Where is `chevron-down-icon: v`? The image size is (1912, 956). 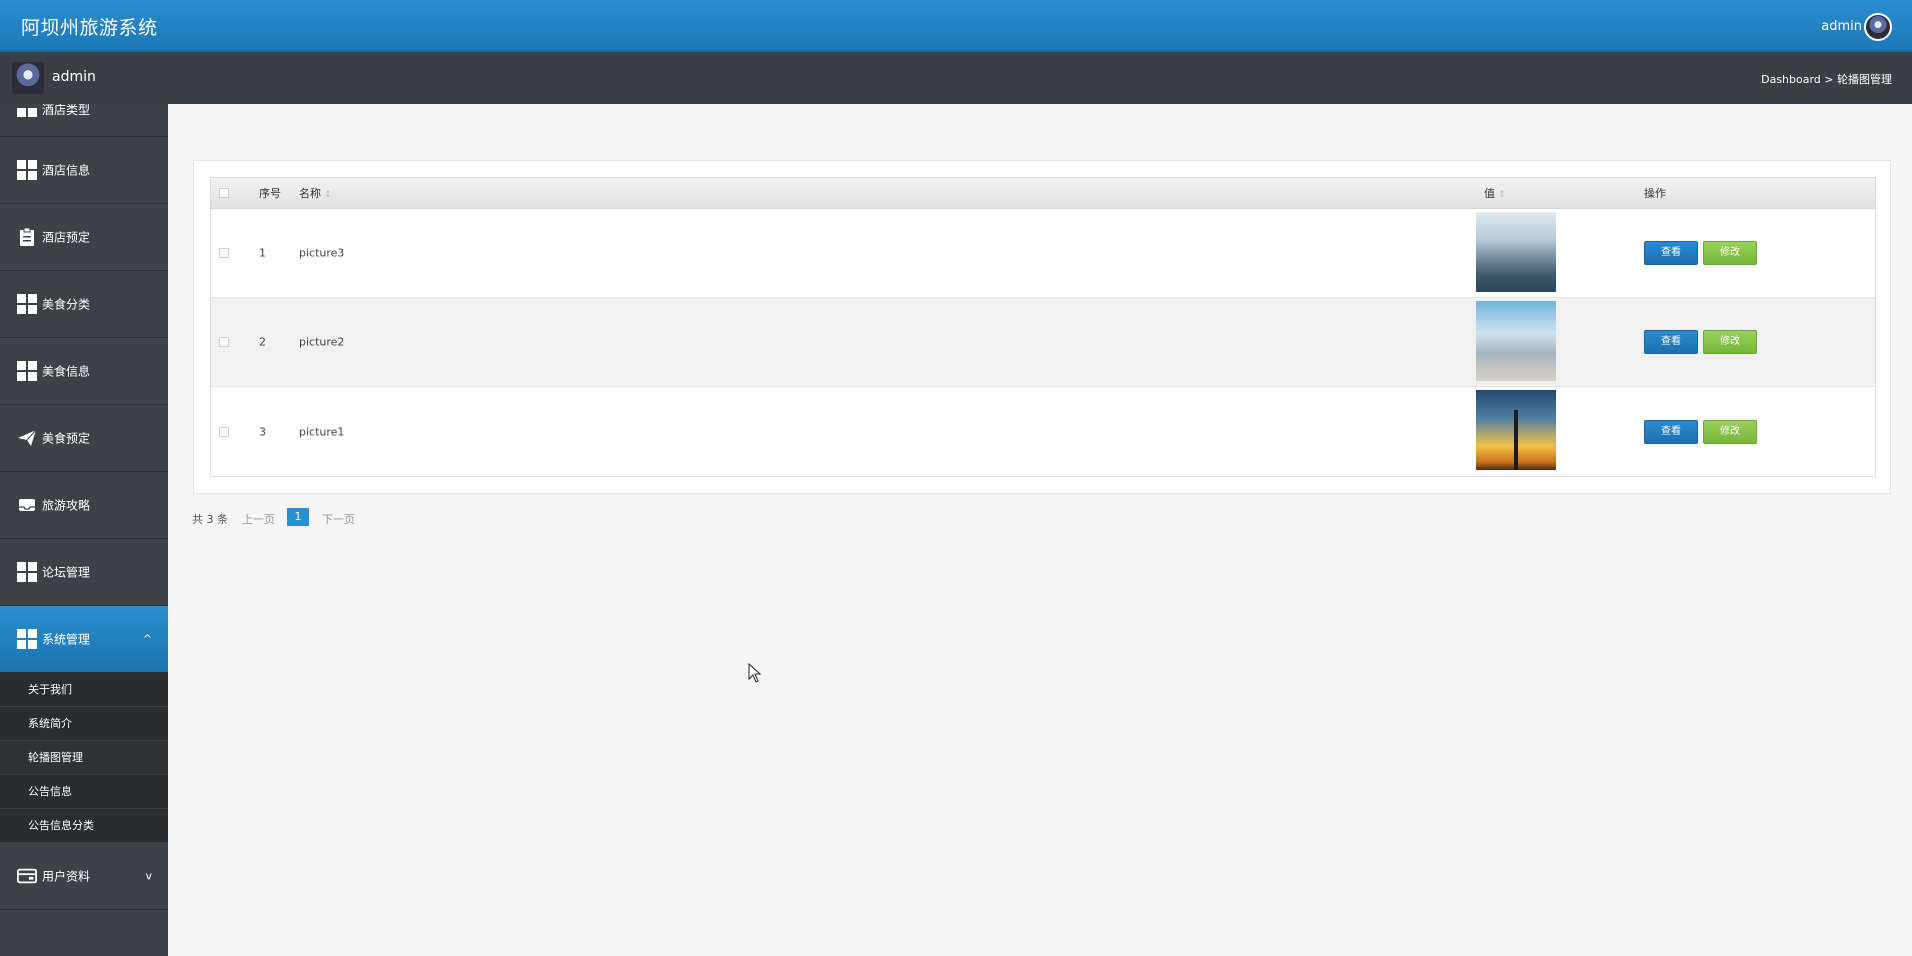
chevron-down-icon: v is located at coordinates (148, 876).